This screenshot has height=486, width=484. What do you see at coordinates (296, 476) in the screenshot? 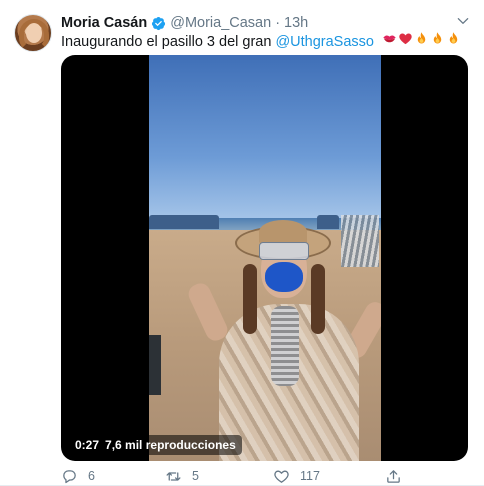
I see `like-button: 117` at bounding box center [296, 476].